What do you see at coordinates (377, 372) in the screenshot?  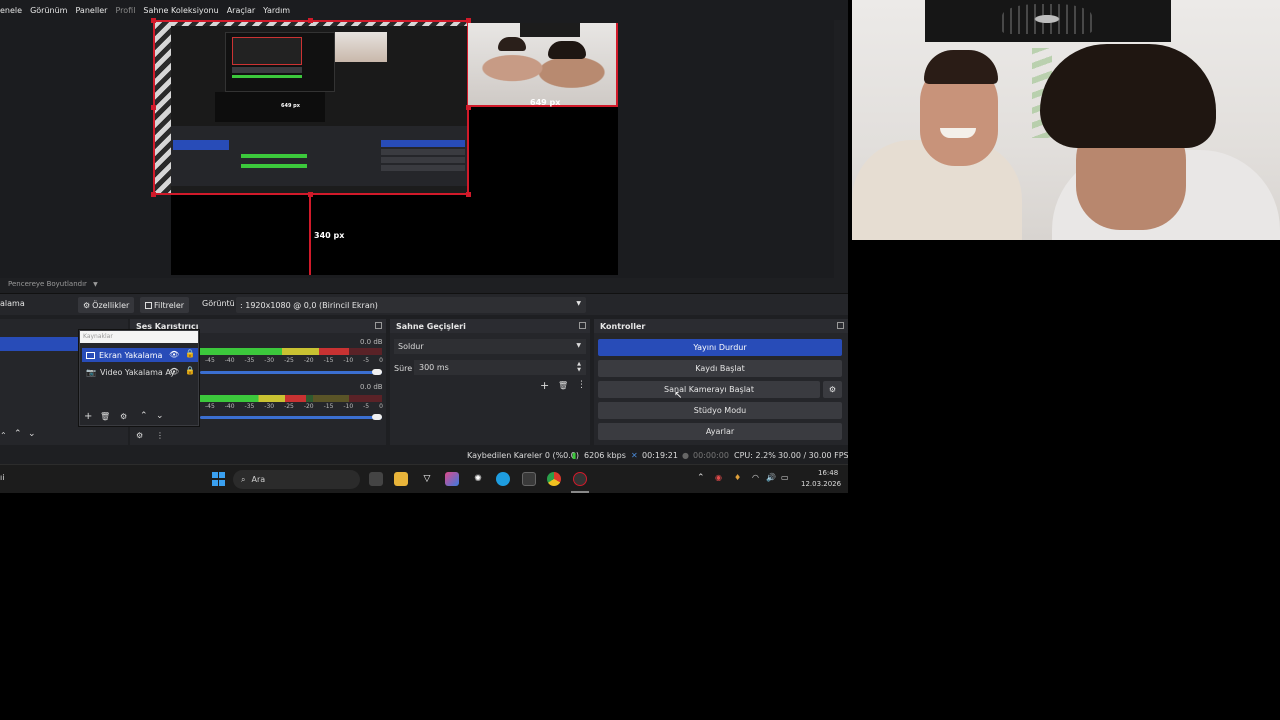 I see `track1-volume-knob` at bounding box center [377, 372].